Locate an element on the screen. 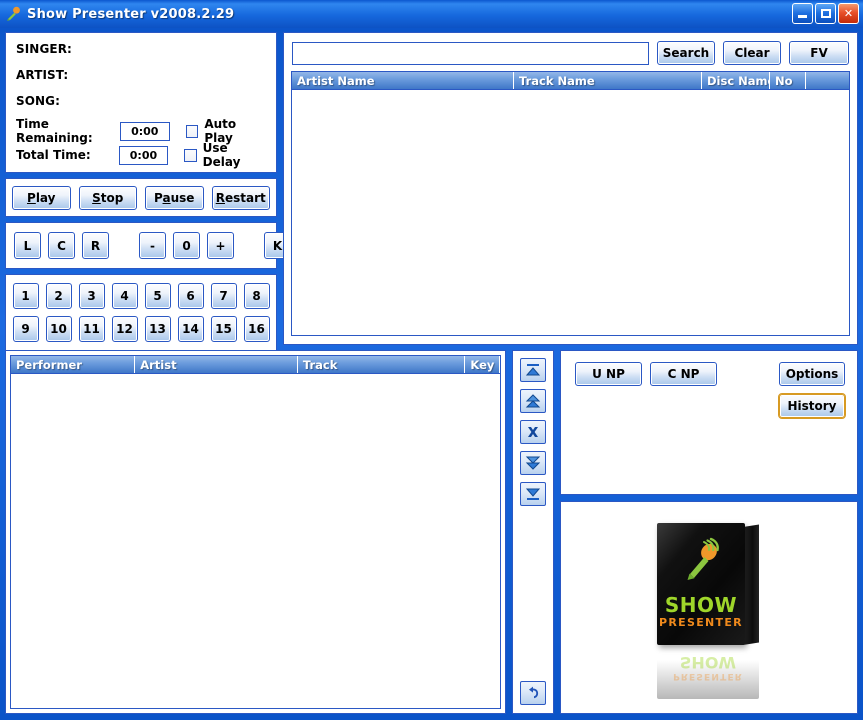 The height and width of the screenshot is (720, 863). move-to-bottom-button is located at coordinates (533, 494).